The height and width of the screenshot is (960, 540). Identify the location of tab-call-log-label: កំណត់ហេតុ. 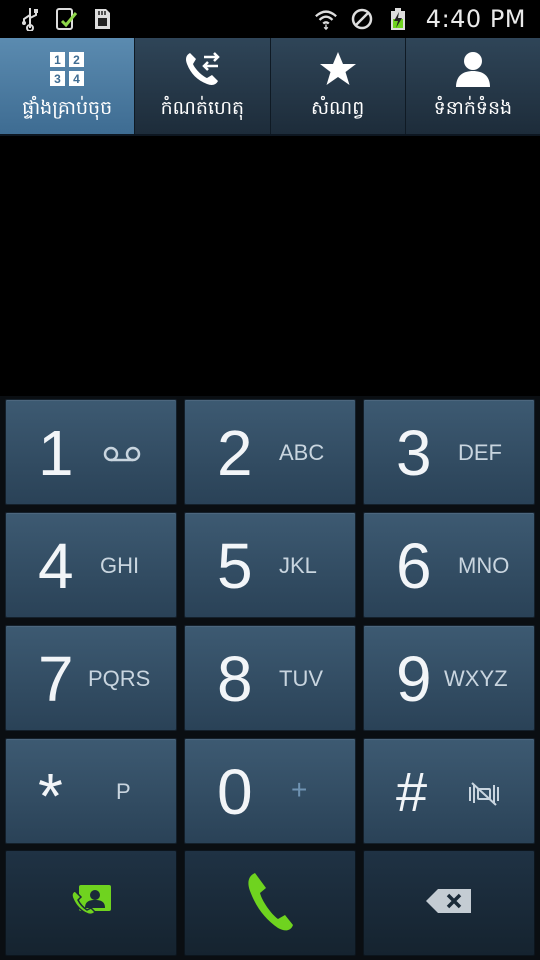
(202, 108).